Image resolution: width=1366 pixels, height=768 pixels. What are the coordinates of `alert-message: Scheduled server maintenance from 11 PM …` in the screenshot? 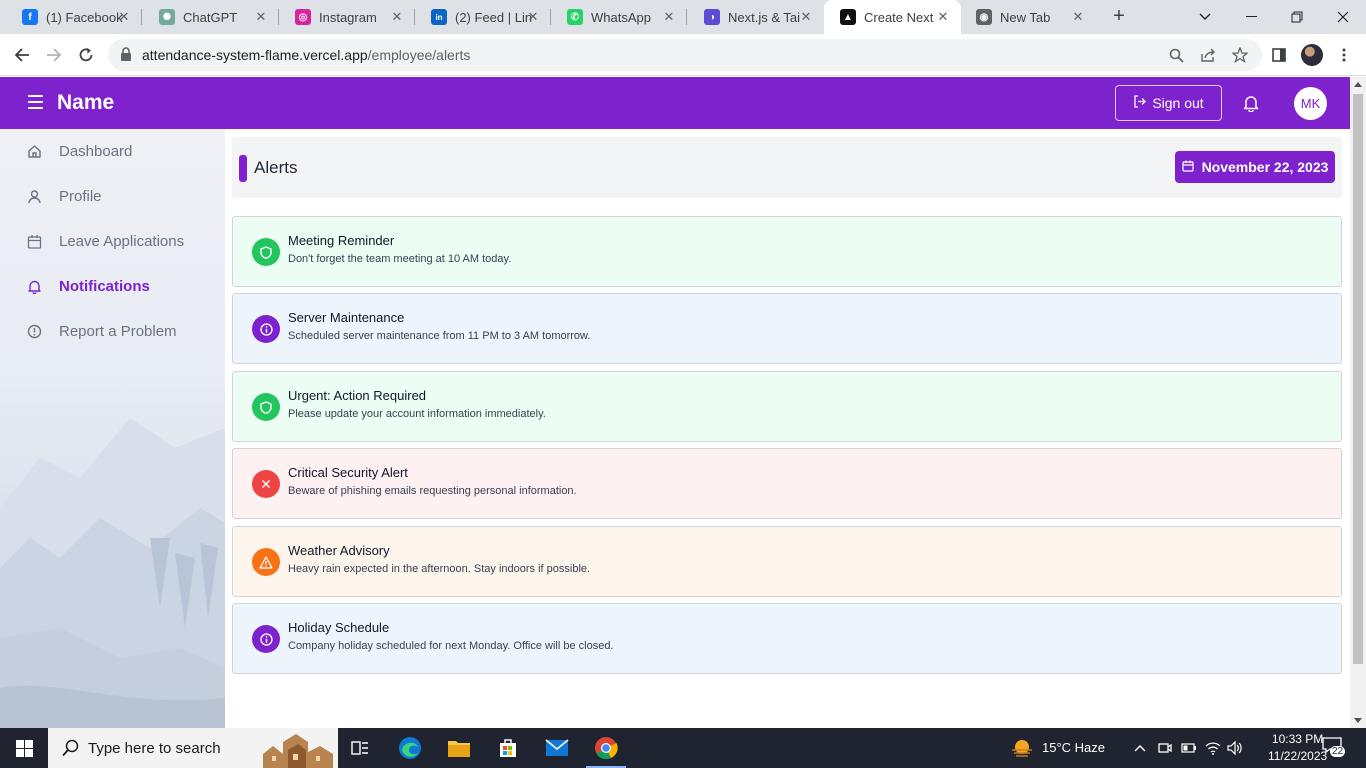 It's located at (439, 336).